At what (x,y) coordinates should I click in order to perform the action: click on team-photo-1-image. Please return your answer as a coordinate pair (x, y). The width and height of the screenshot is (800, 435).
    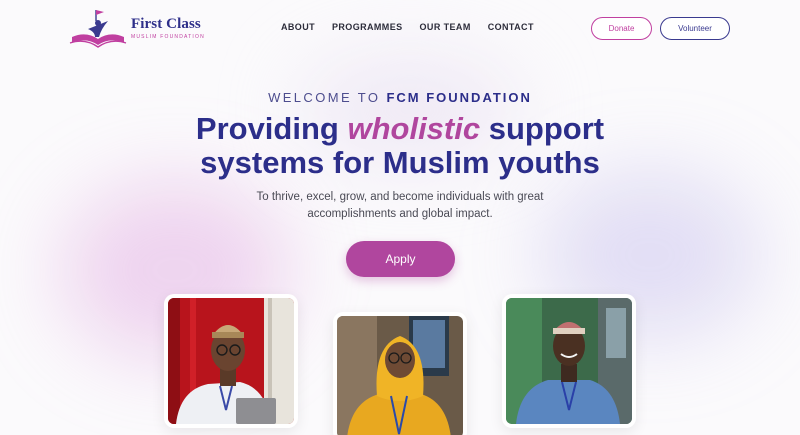
    Looking at the image, I should click on (231, 361).